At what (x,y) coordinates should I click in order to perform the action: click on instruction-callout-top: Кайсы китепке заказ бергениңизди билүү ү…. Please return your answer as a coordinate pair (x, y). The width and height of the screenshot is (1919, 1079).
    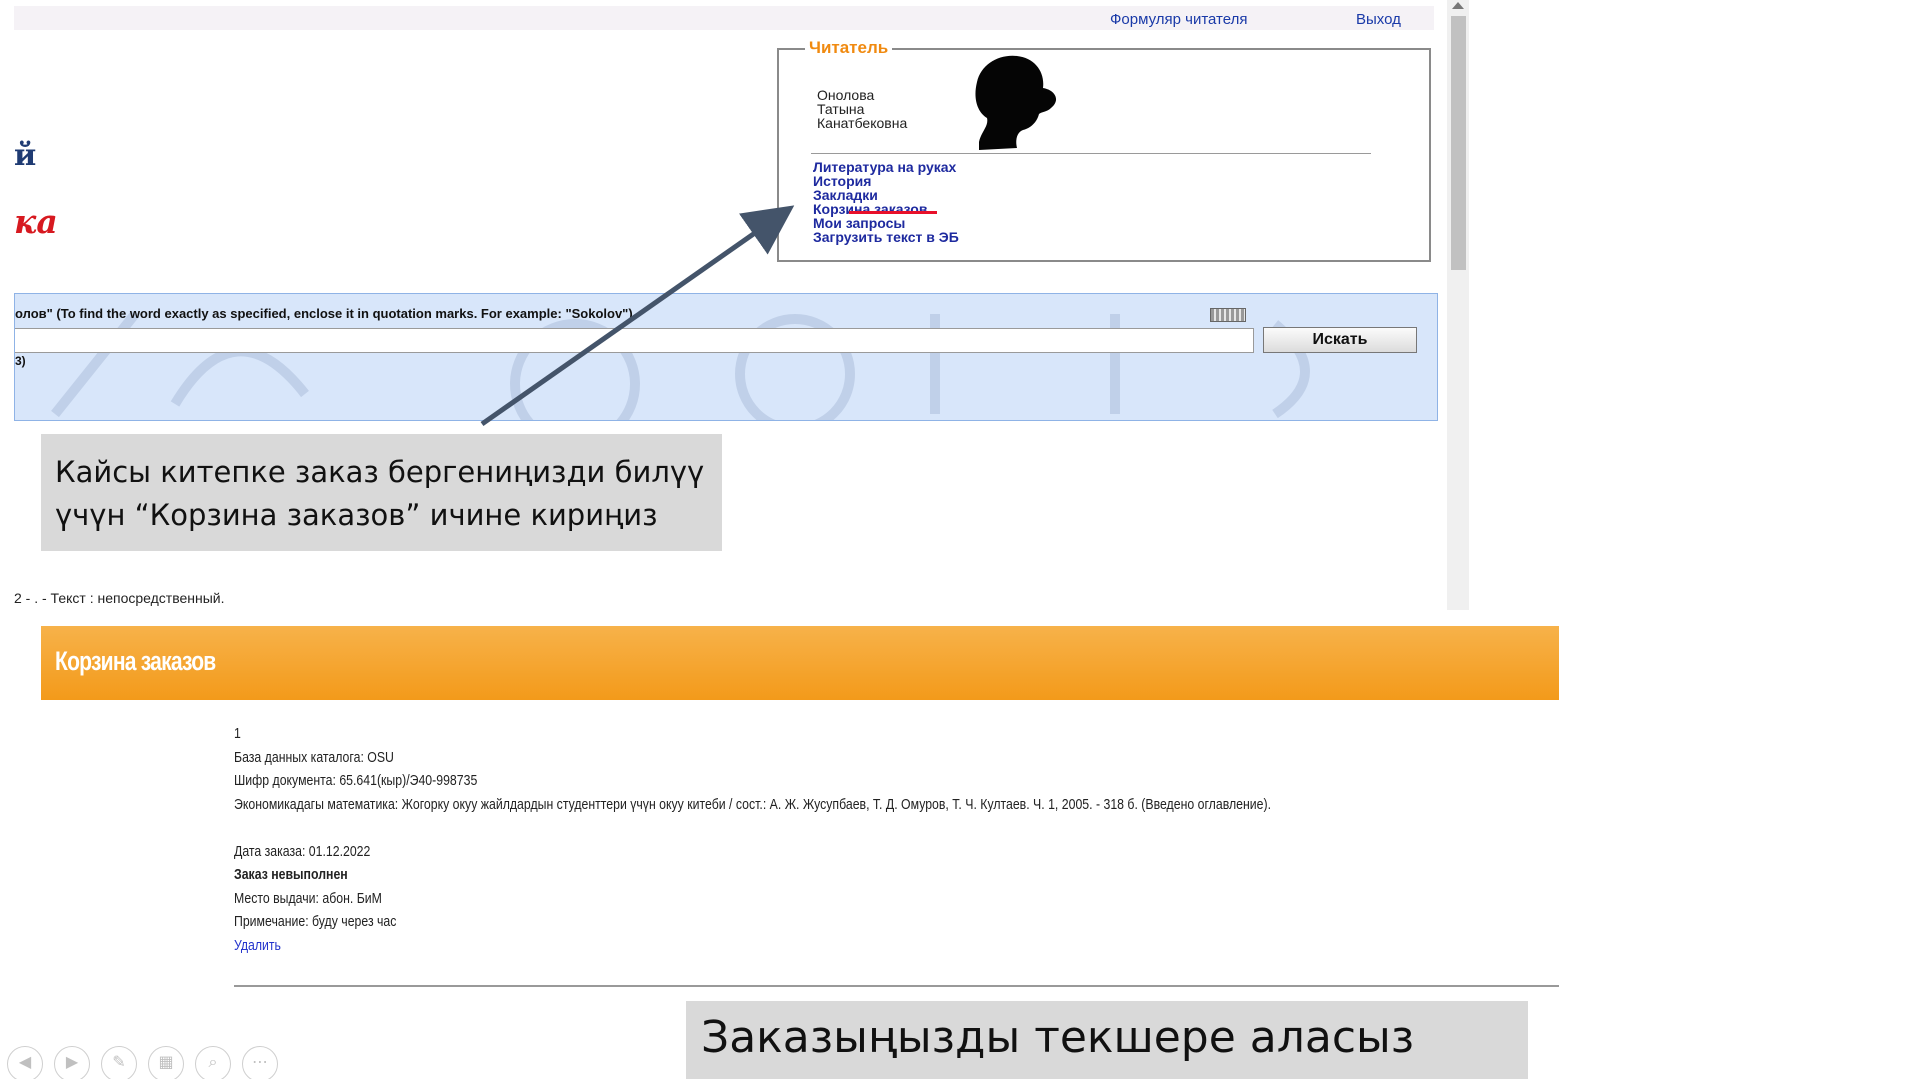
    Looking at the image, I should click on (381, 492).